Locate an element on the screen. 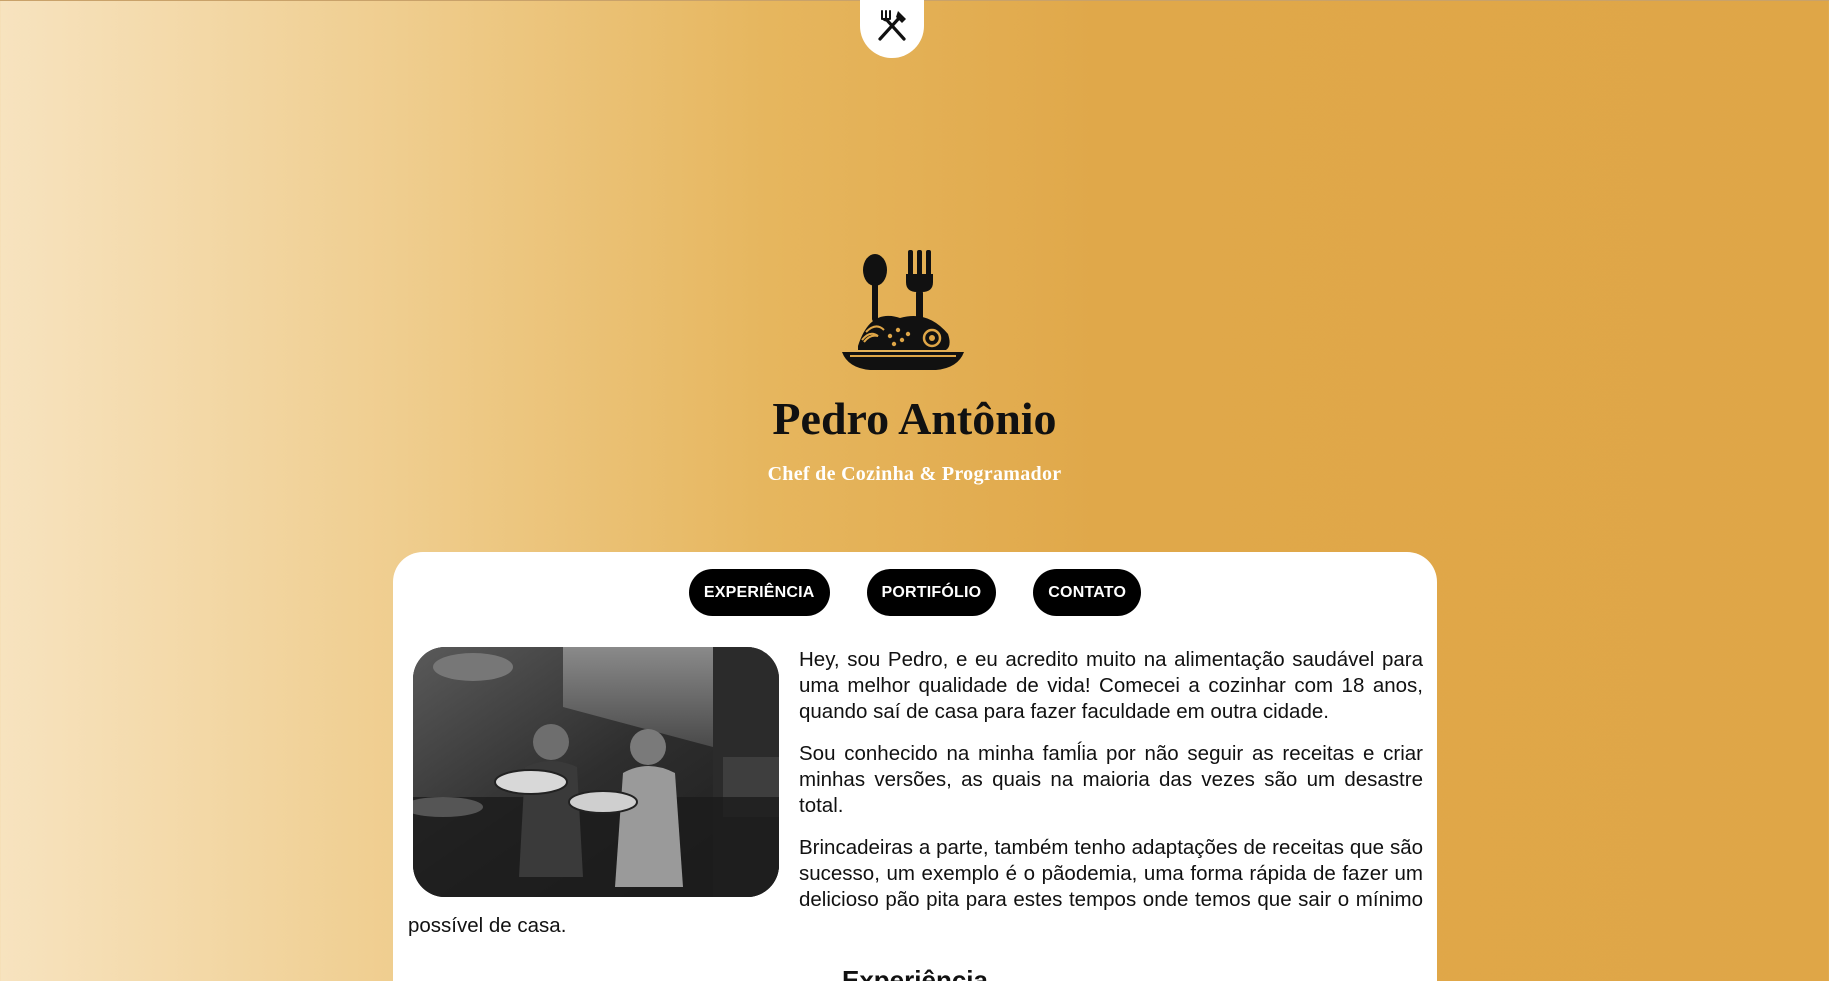  top-logo-tab is located at coordinates (892, 29).